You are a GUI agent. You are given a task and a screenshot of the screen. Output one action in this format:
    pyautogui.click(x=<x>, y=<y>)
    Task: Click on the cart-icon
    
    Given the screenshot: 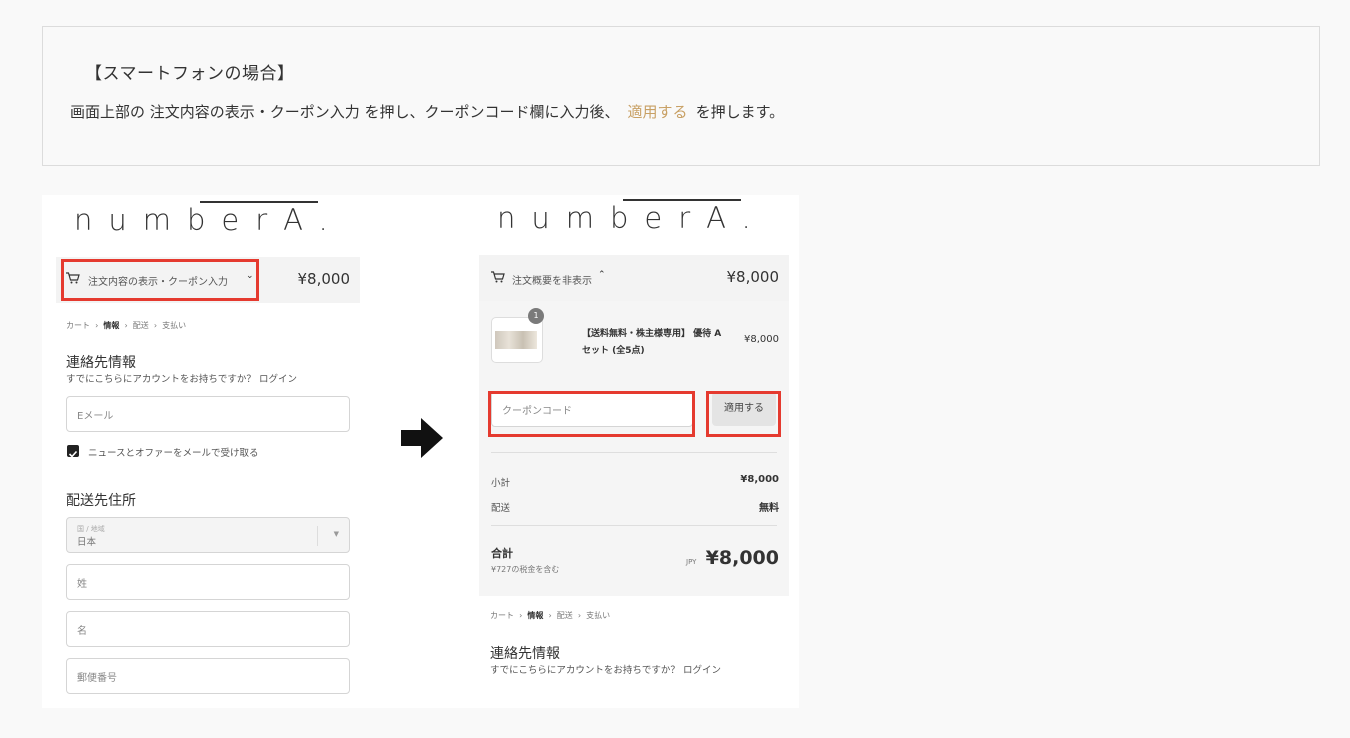 What is the action you would take?
    pyautogui.click(x=498, y=277)
    